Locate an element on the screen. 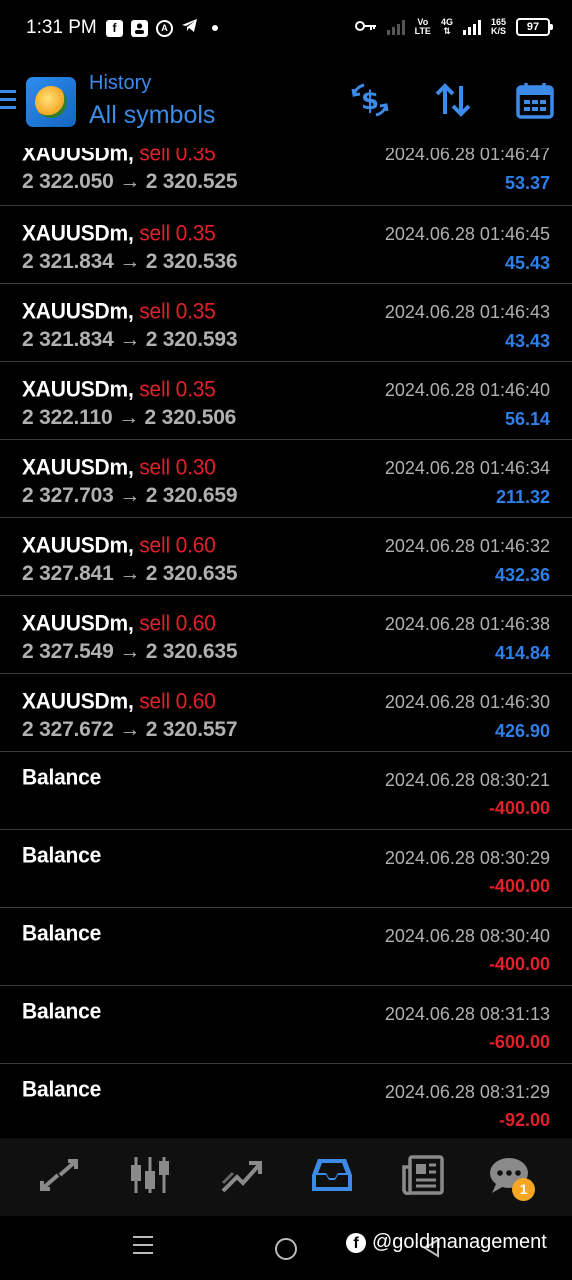 The image size is (572, 1280). trade-time: 2024.06.28 01:46:34 is located at coordinates (467, 468).